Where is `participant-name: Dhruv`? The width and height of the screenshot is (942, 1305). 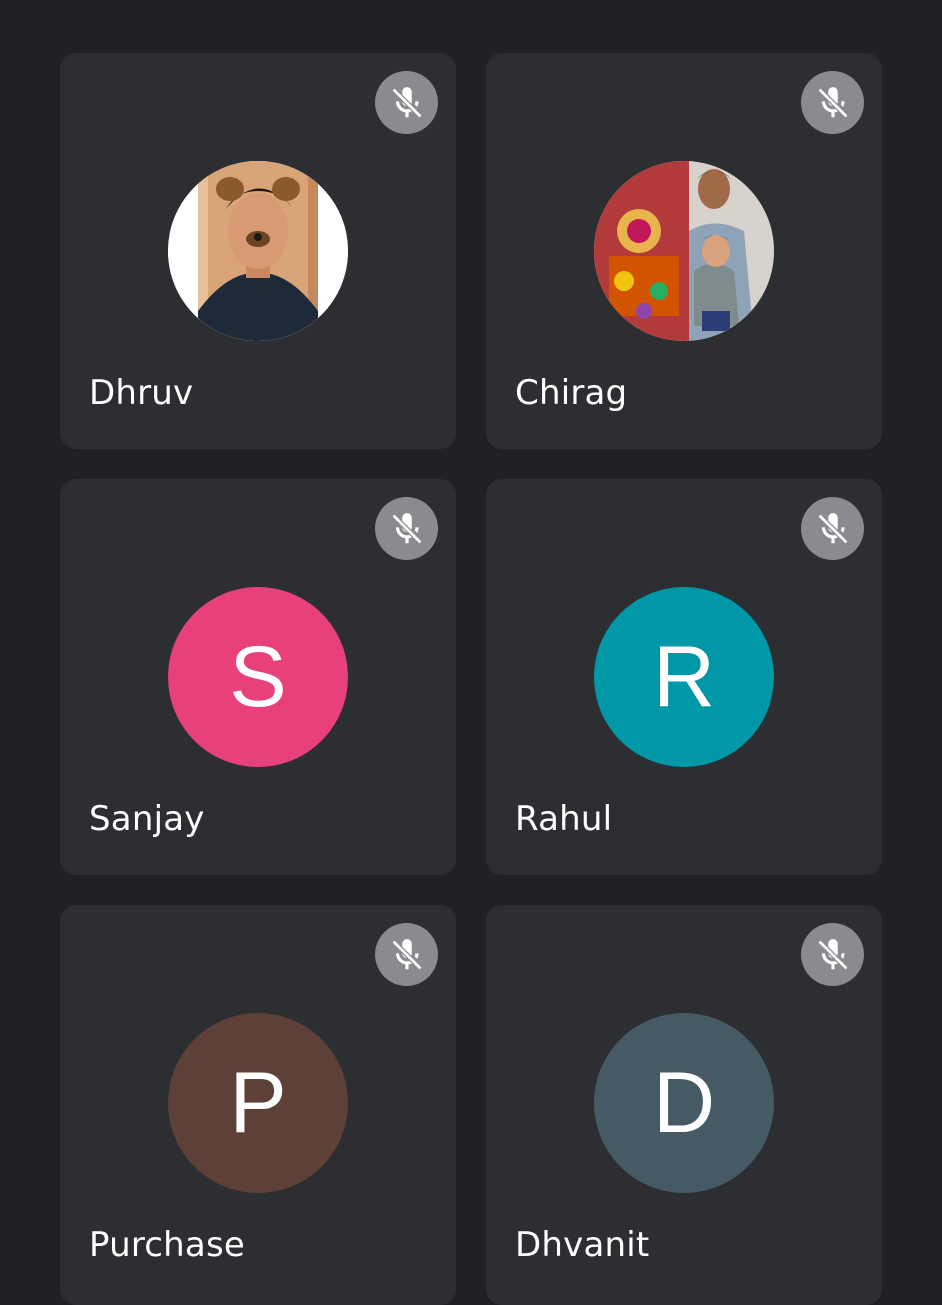 participant-name: Dhruv is located at coordinates (141, 393).